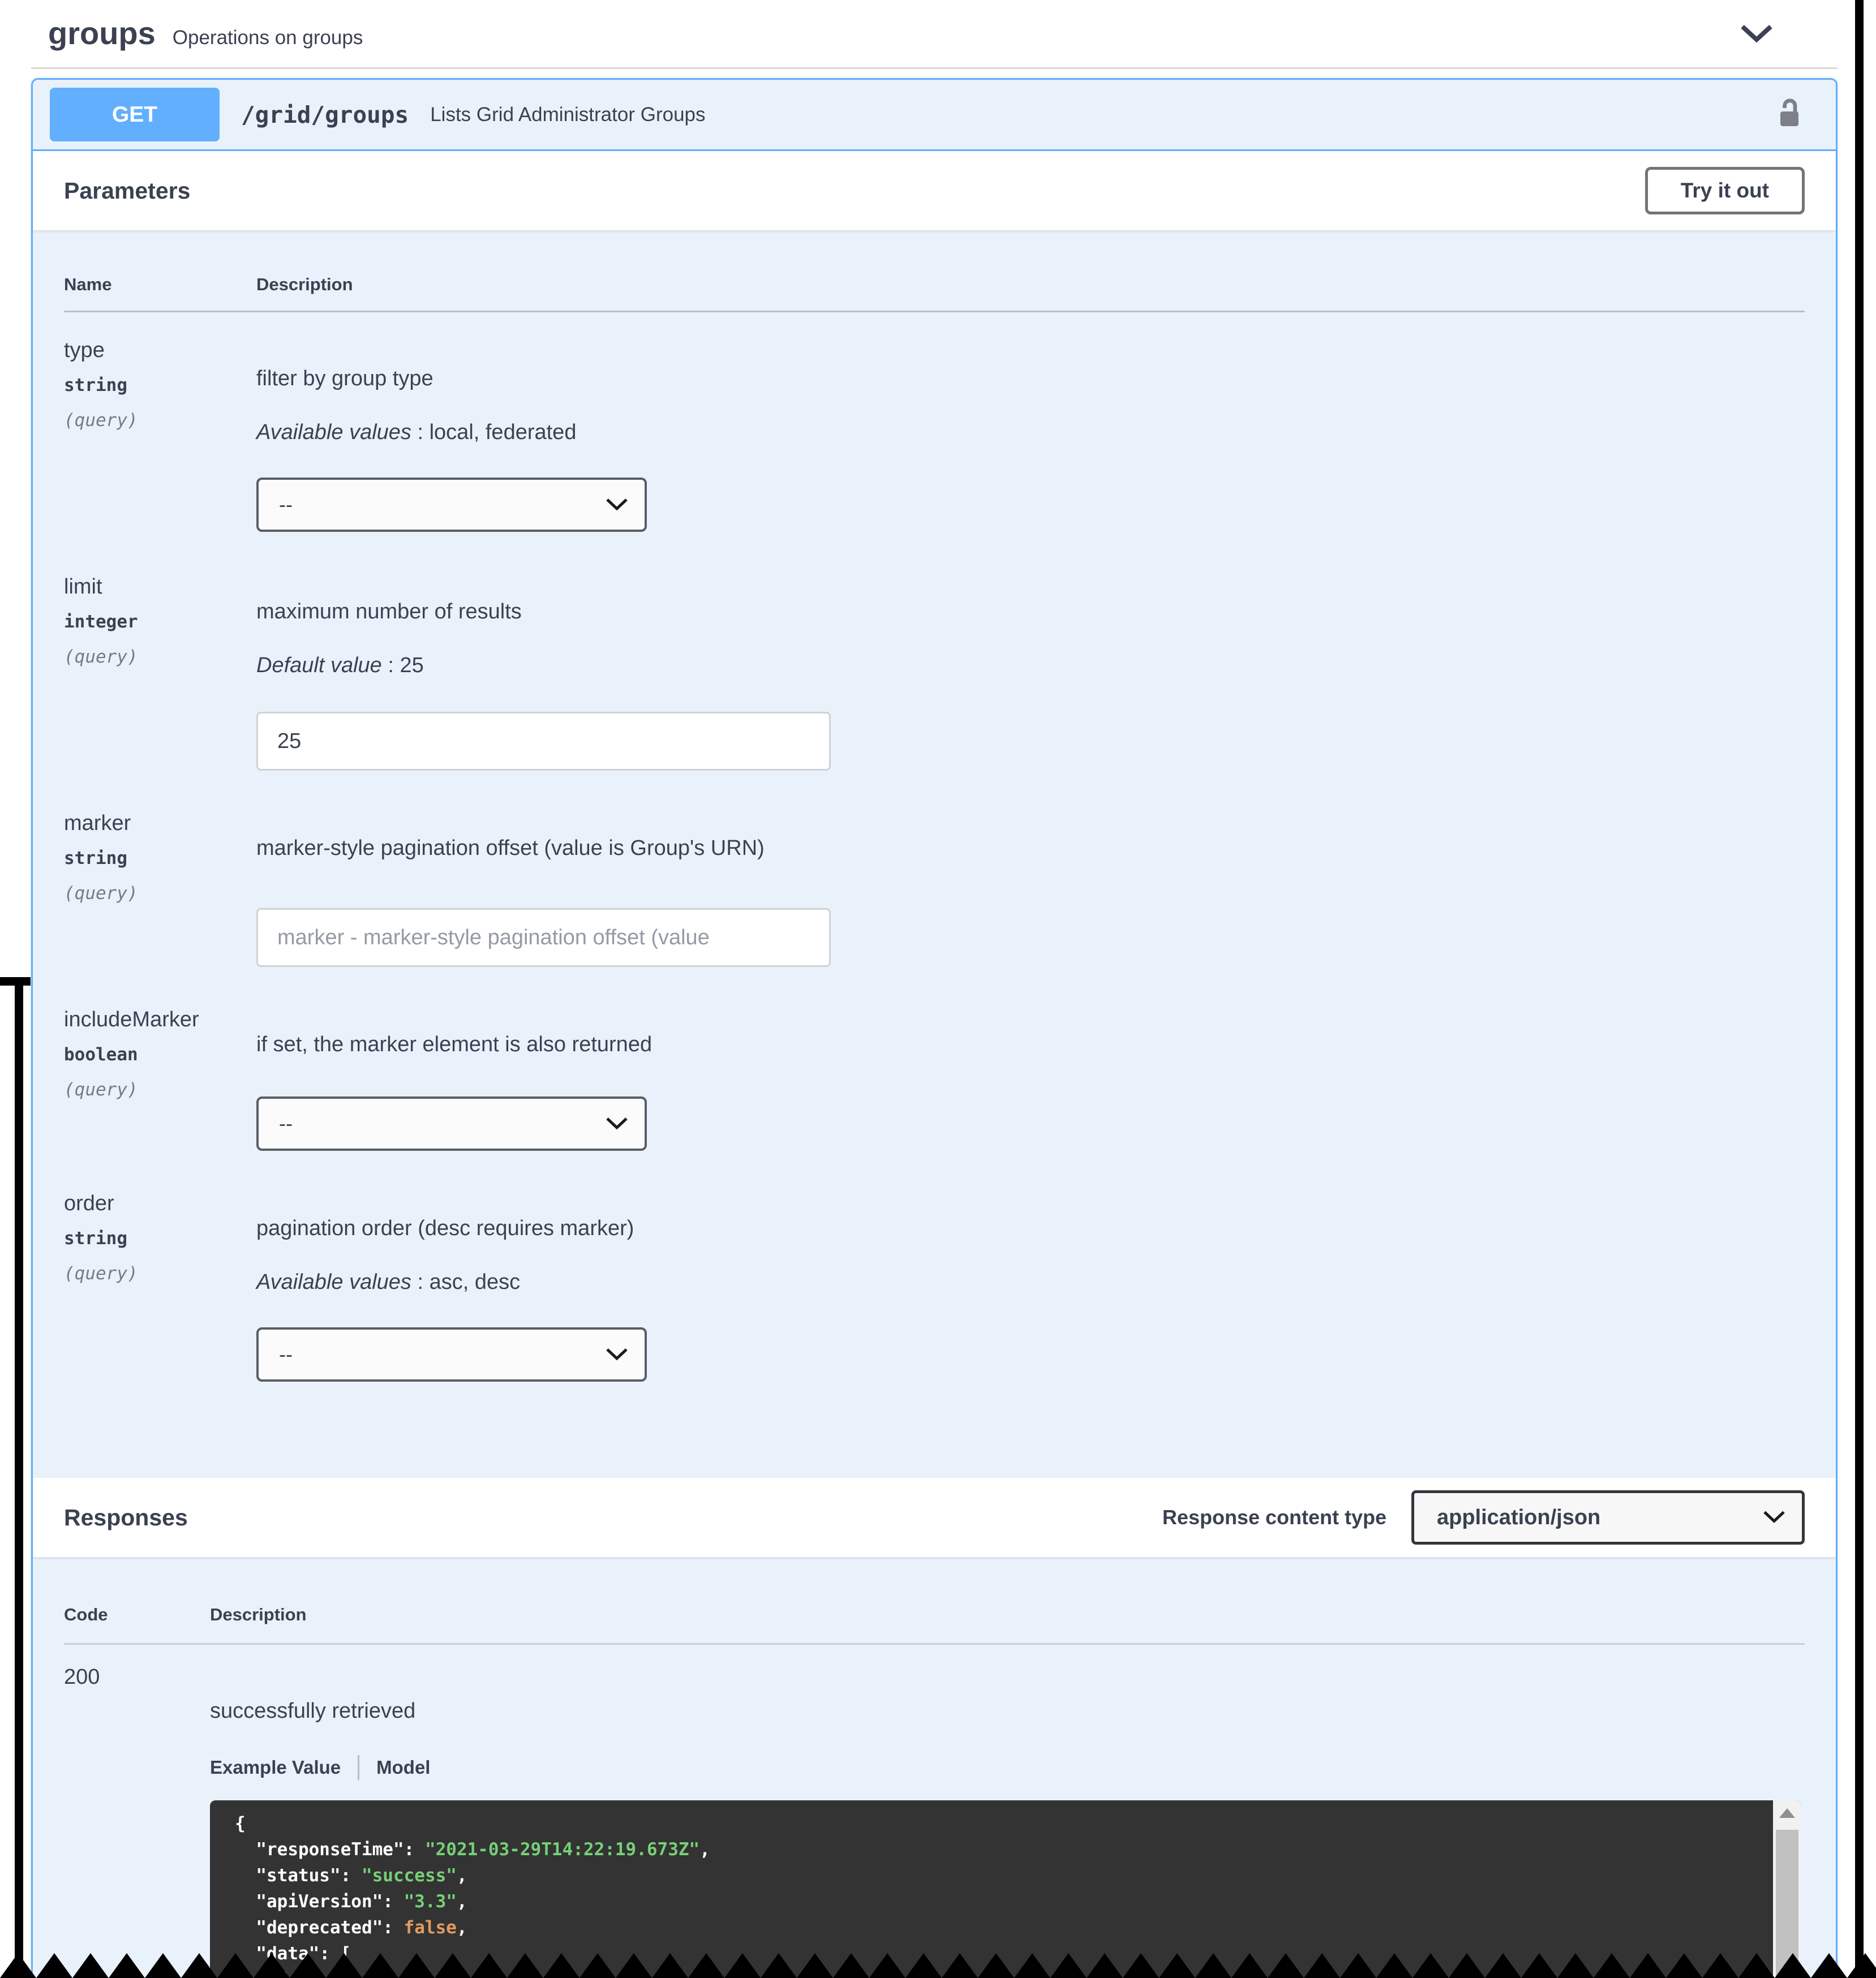  Describe the element at coordinates (97, 823) in the screenshot. I see `param-name: marker` at that location.